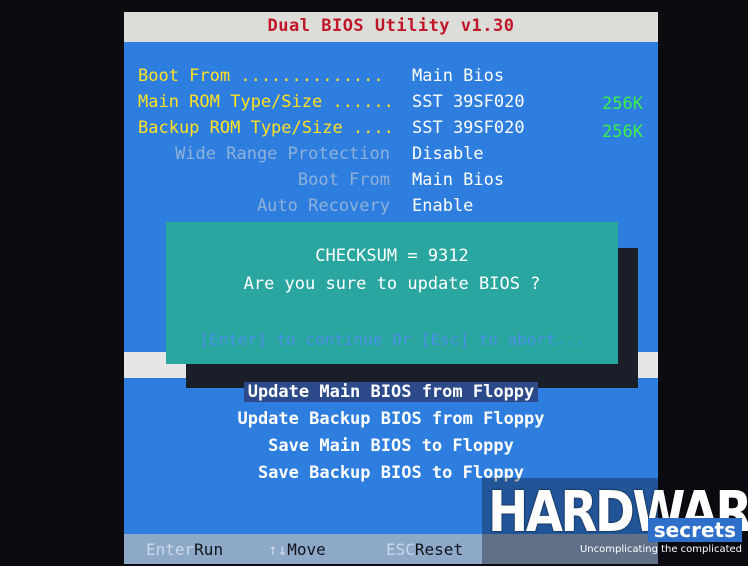  What do you see at coordinates (209, 549) in the screenshot?
I see `footer-action: Run` at bounding box center [209, 549].